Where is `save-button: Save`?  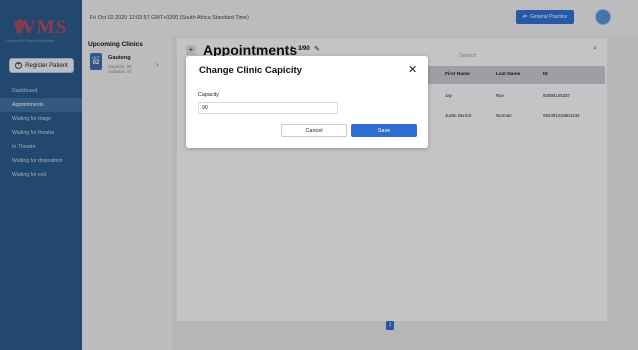
save-button: Save is located at coordinates (384, 130).